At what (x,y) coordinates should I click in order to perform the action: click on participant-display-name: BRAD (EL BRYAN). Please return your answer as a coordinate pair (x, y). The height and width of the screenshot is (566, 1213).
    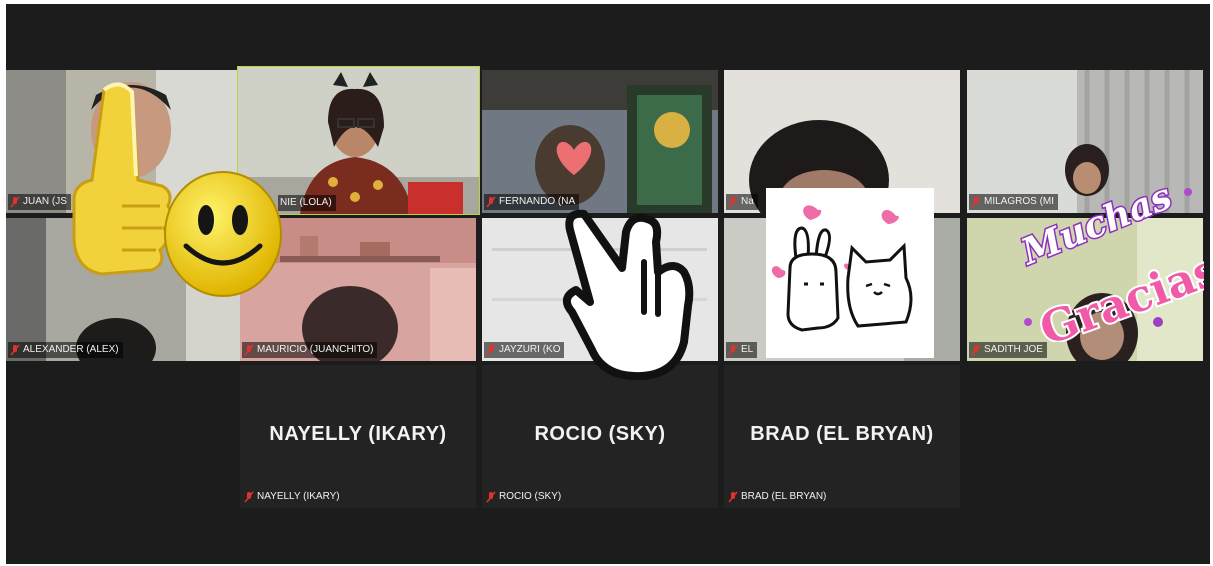
    Looking at the image, I should click on (842, 434).